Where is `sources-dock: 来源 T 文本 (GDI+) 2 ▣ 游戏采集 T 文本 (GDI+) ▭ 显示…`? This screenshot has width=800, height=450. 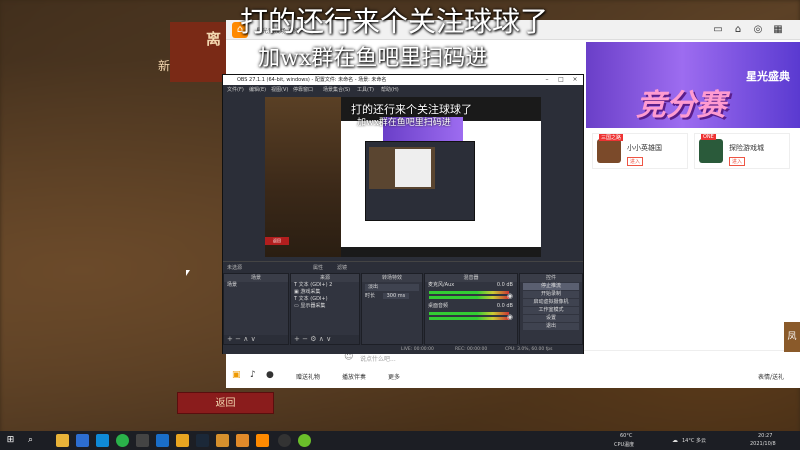
sources-dock: 来源 T 文本 (GDI+) 2 ▣ 游戏采集 T 文本 (GDI+) ▭ 显示… is located at coordinates (325, 309).